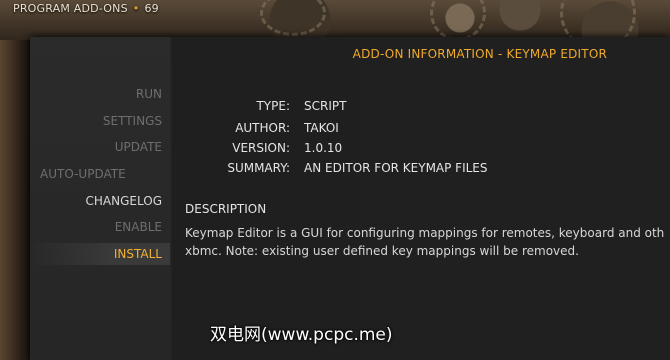 This screenshot has width=670, height=360. What do you see at coordinates (321, 128) in the screenshot?
I see `author-value: TAKOI` at bounding box center [321, 128].